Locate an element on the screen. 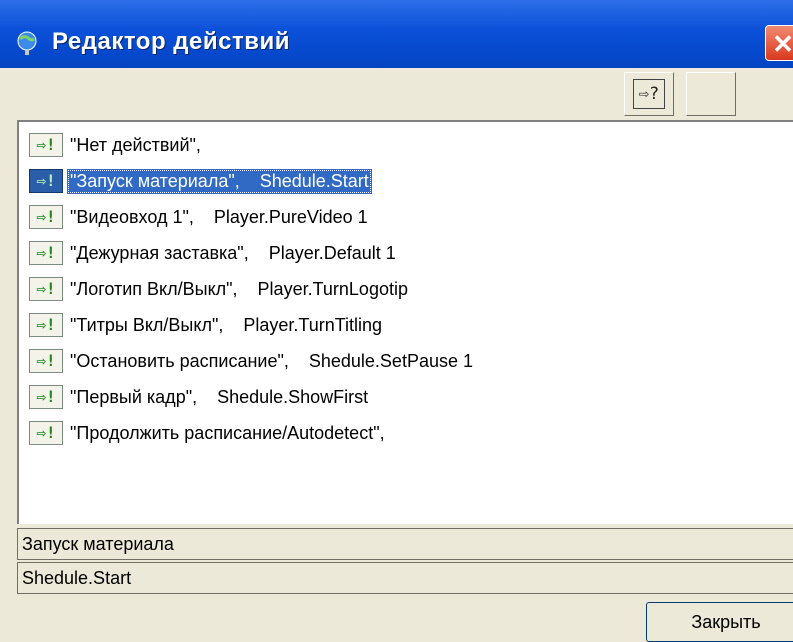 Image resolution: width=793 pixels, height=642 pixels. action-list-item: ⇨! "Первый кадр", Shedule.ShowFirst is located at coordinates (200, 397).